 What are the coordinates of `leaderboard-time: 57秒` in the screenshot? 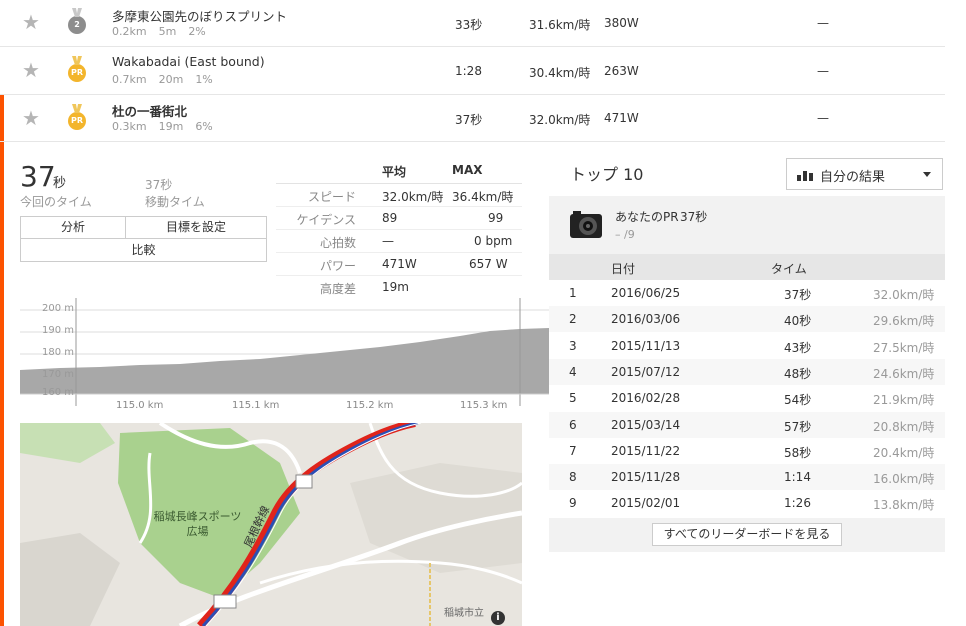 It's located at (798, 426).